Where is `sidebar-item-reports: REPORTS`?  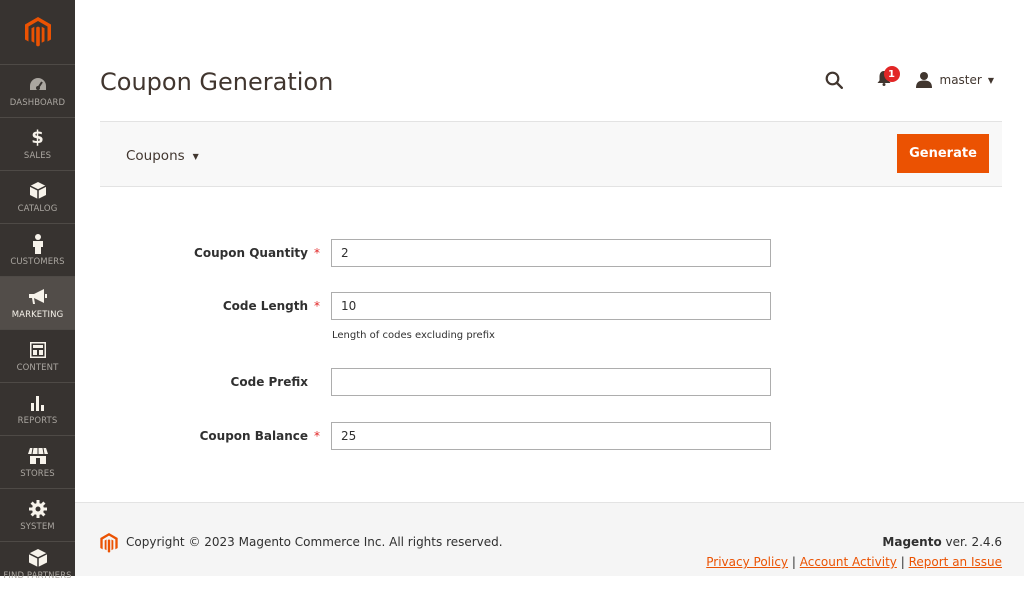 sidebar-item-reports: REPORTS is located at coordinates (37, 408).